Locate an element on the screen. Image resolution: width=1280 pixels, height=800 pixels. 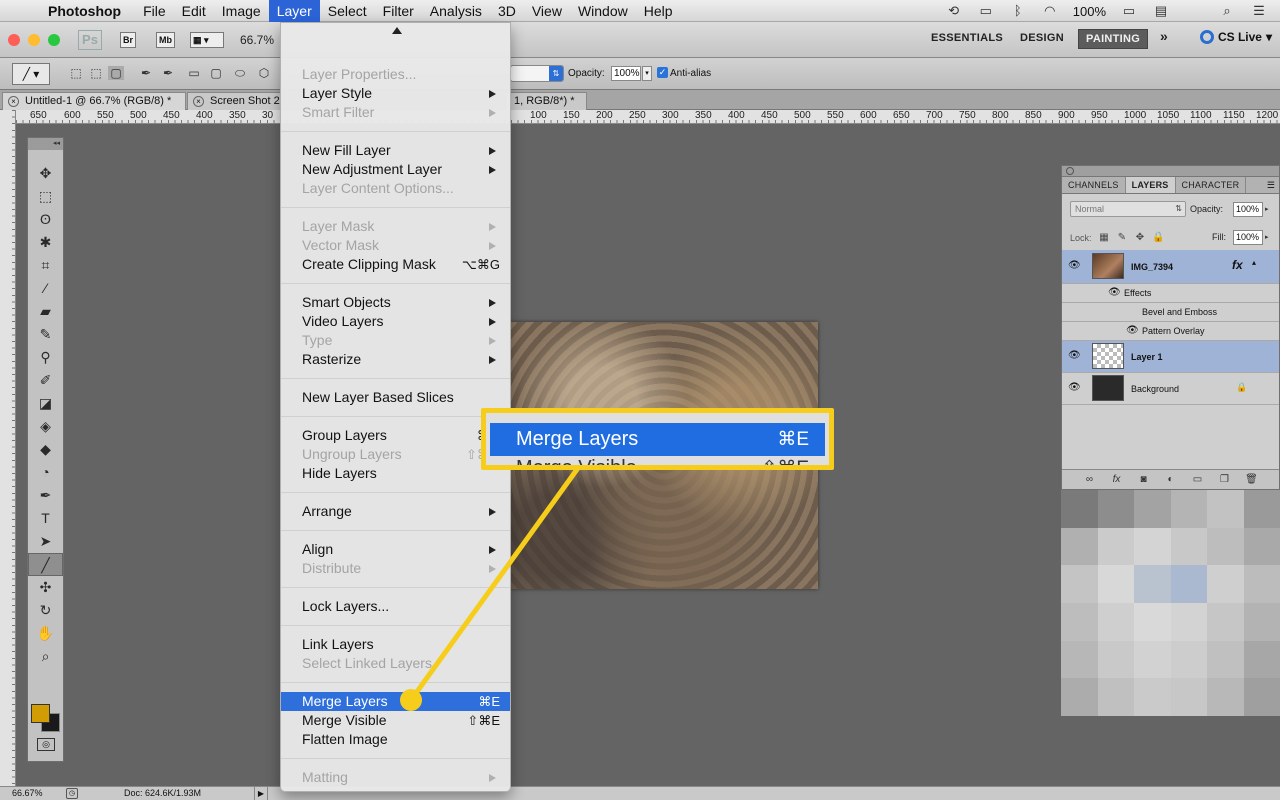
adjustment-layer-icon: ◐ is located at coordinates (1171, 479).